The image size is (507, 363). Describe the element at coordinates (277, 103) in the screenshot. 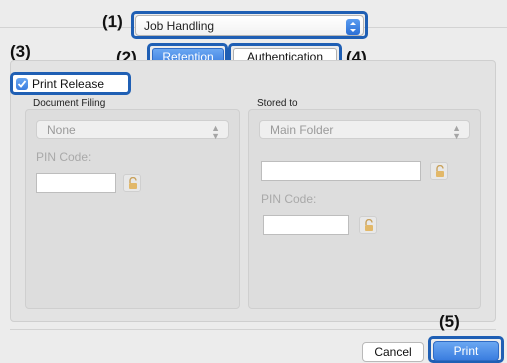

I see `stored-to-title: Stored to` at that location.